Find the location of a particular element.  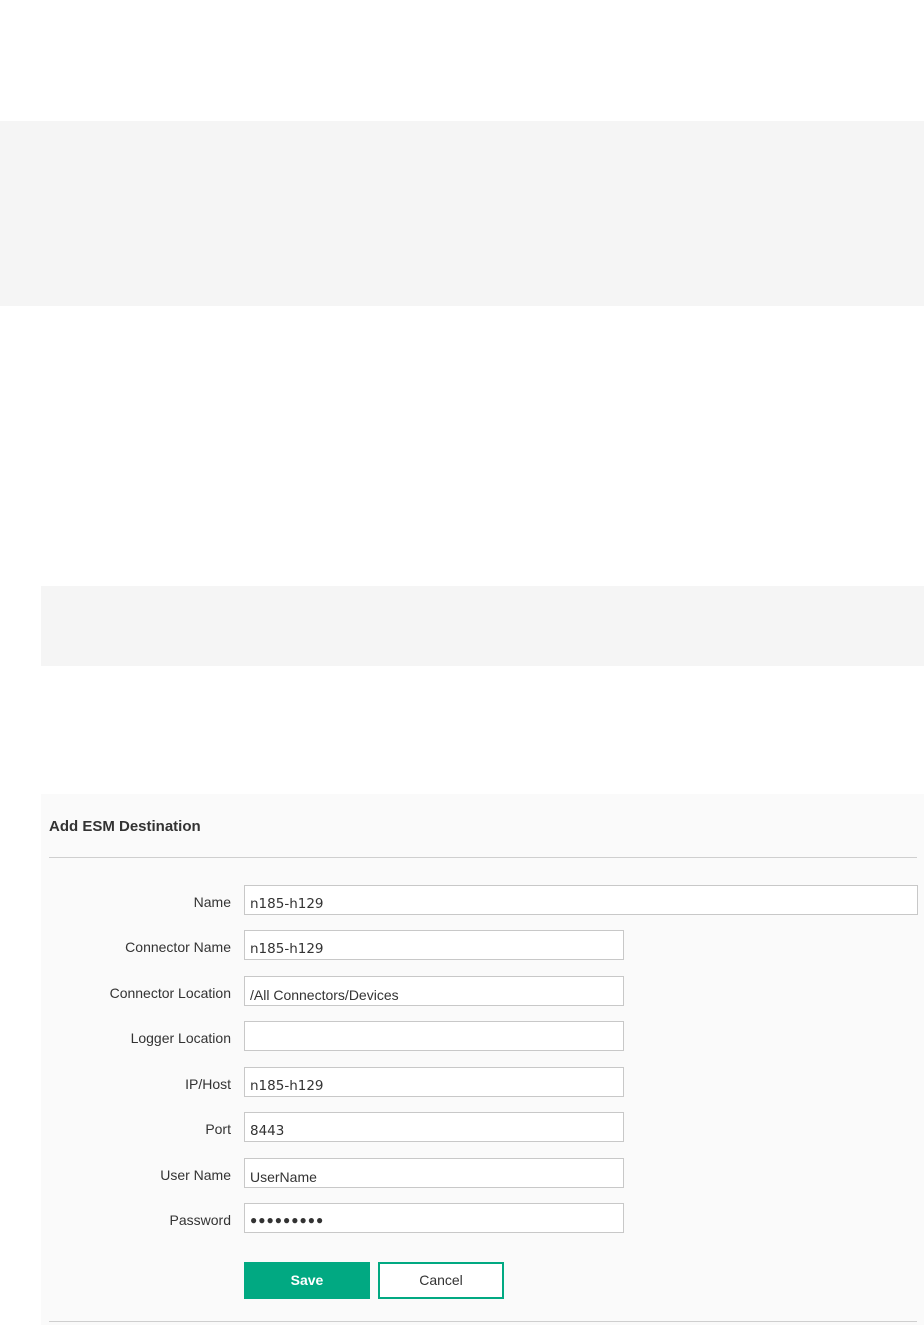

user-name-row: User Name UserName is located at coordinates (482, 1174).